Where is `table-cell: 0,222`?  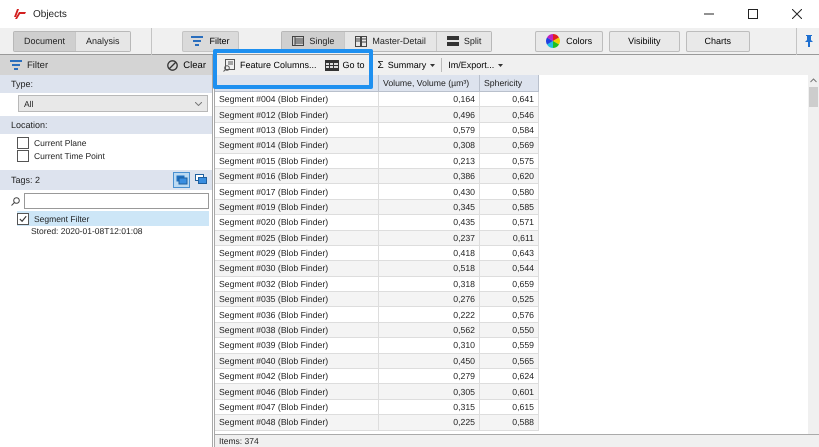 table-cell: 0,222 is located at coordinates (429, 314).